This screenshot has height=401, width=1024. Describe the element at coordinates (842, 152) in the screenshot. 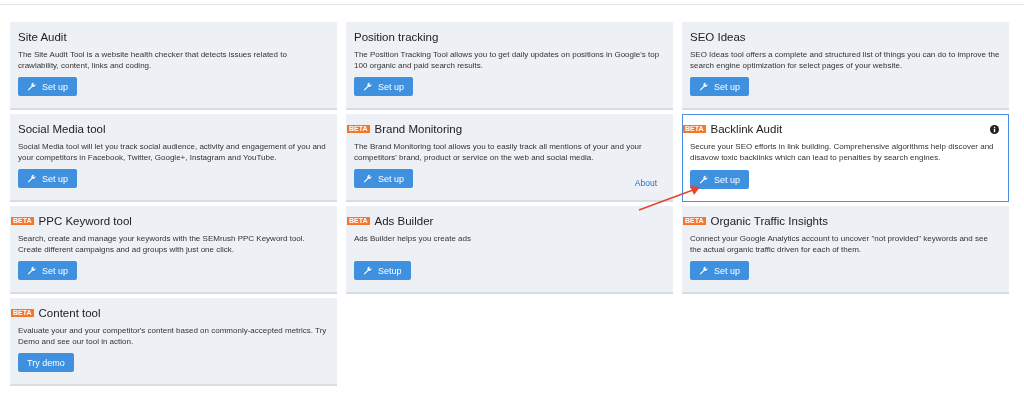

I see `card-description: Secure your SEO efforts in link building. Comprehensive algorithms help discover and disavow toxic backlinks which can lead to penalties by search engines.` at that location.